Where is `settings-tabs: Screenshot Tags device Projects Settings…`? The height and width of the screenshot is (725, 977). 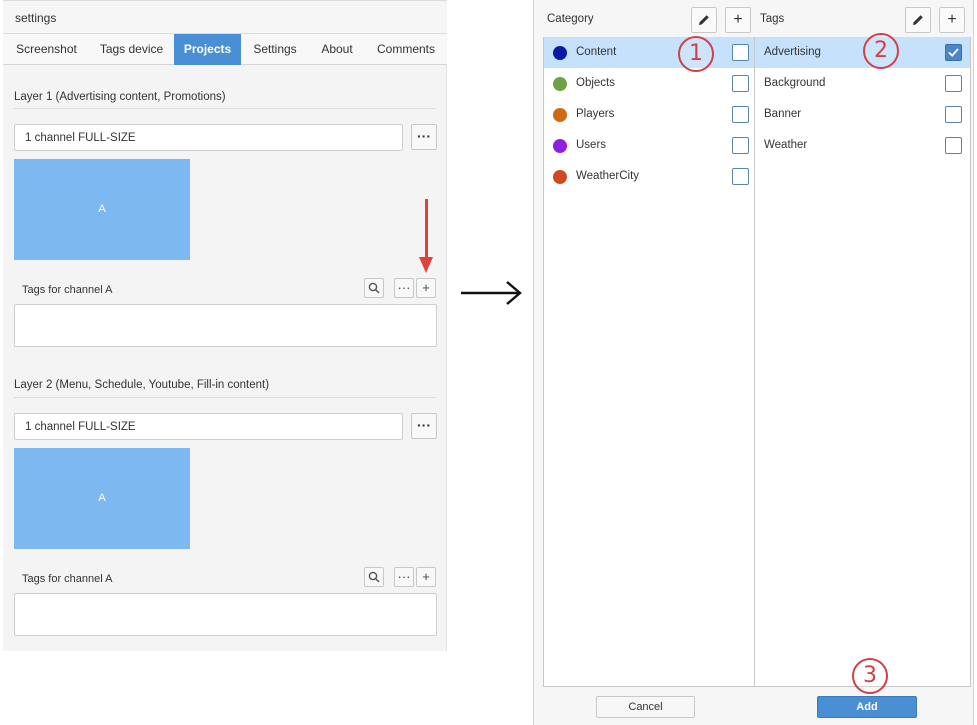
settings-tabs: Screenshot Tags device Projects Settings… is located at coordinates (225, 49).